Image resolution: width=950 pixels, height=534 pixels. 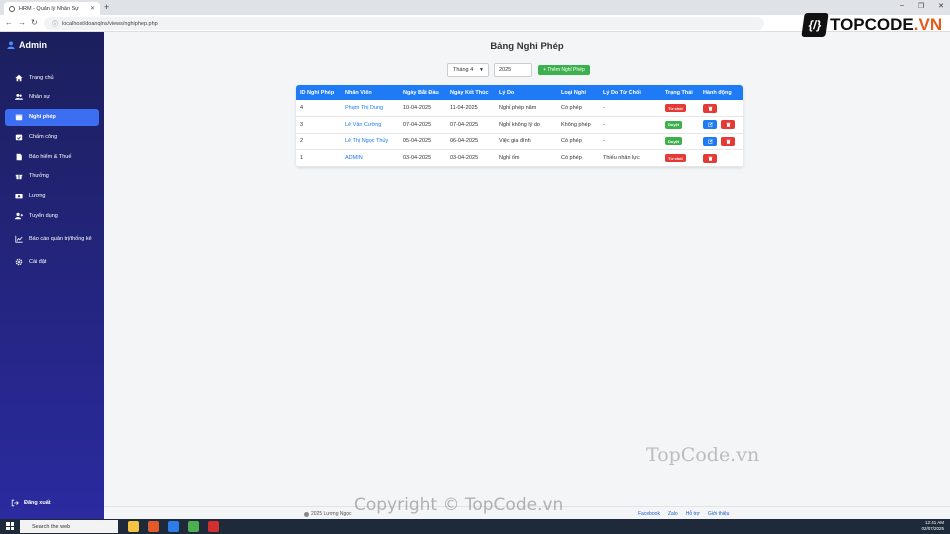 I want to click on system-clock: 12:41 AM 02/07/2025, so click(x=932, y=526).